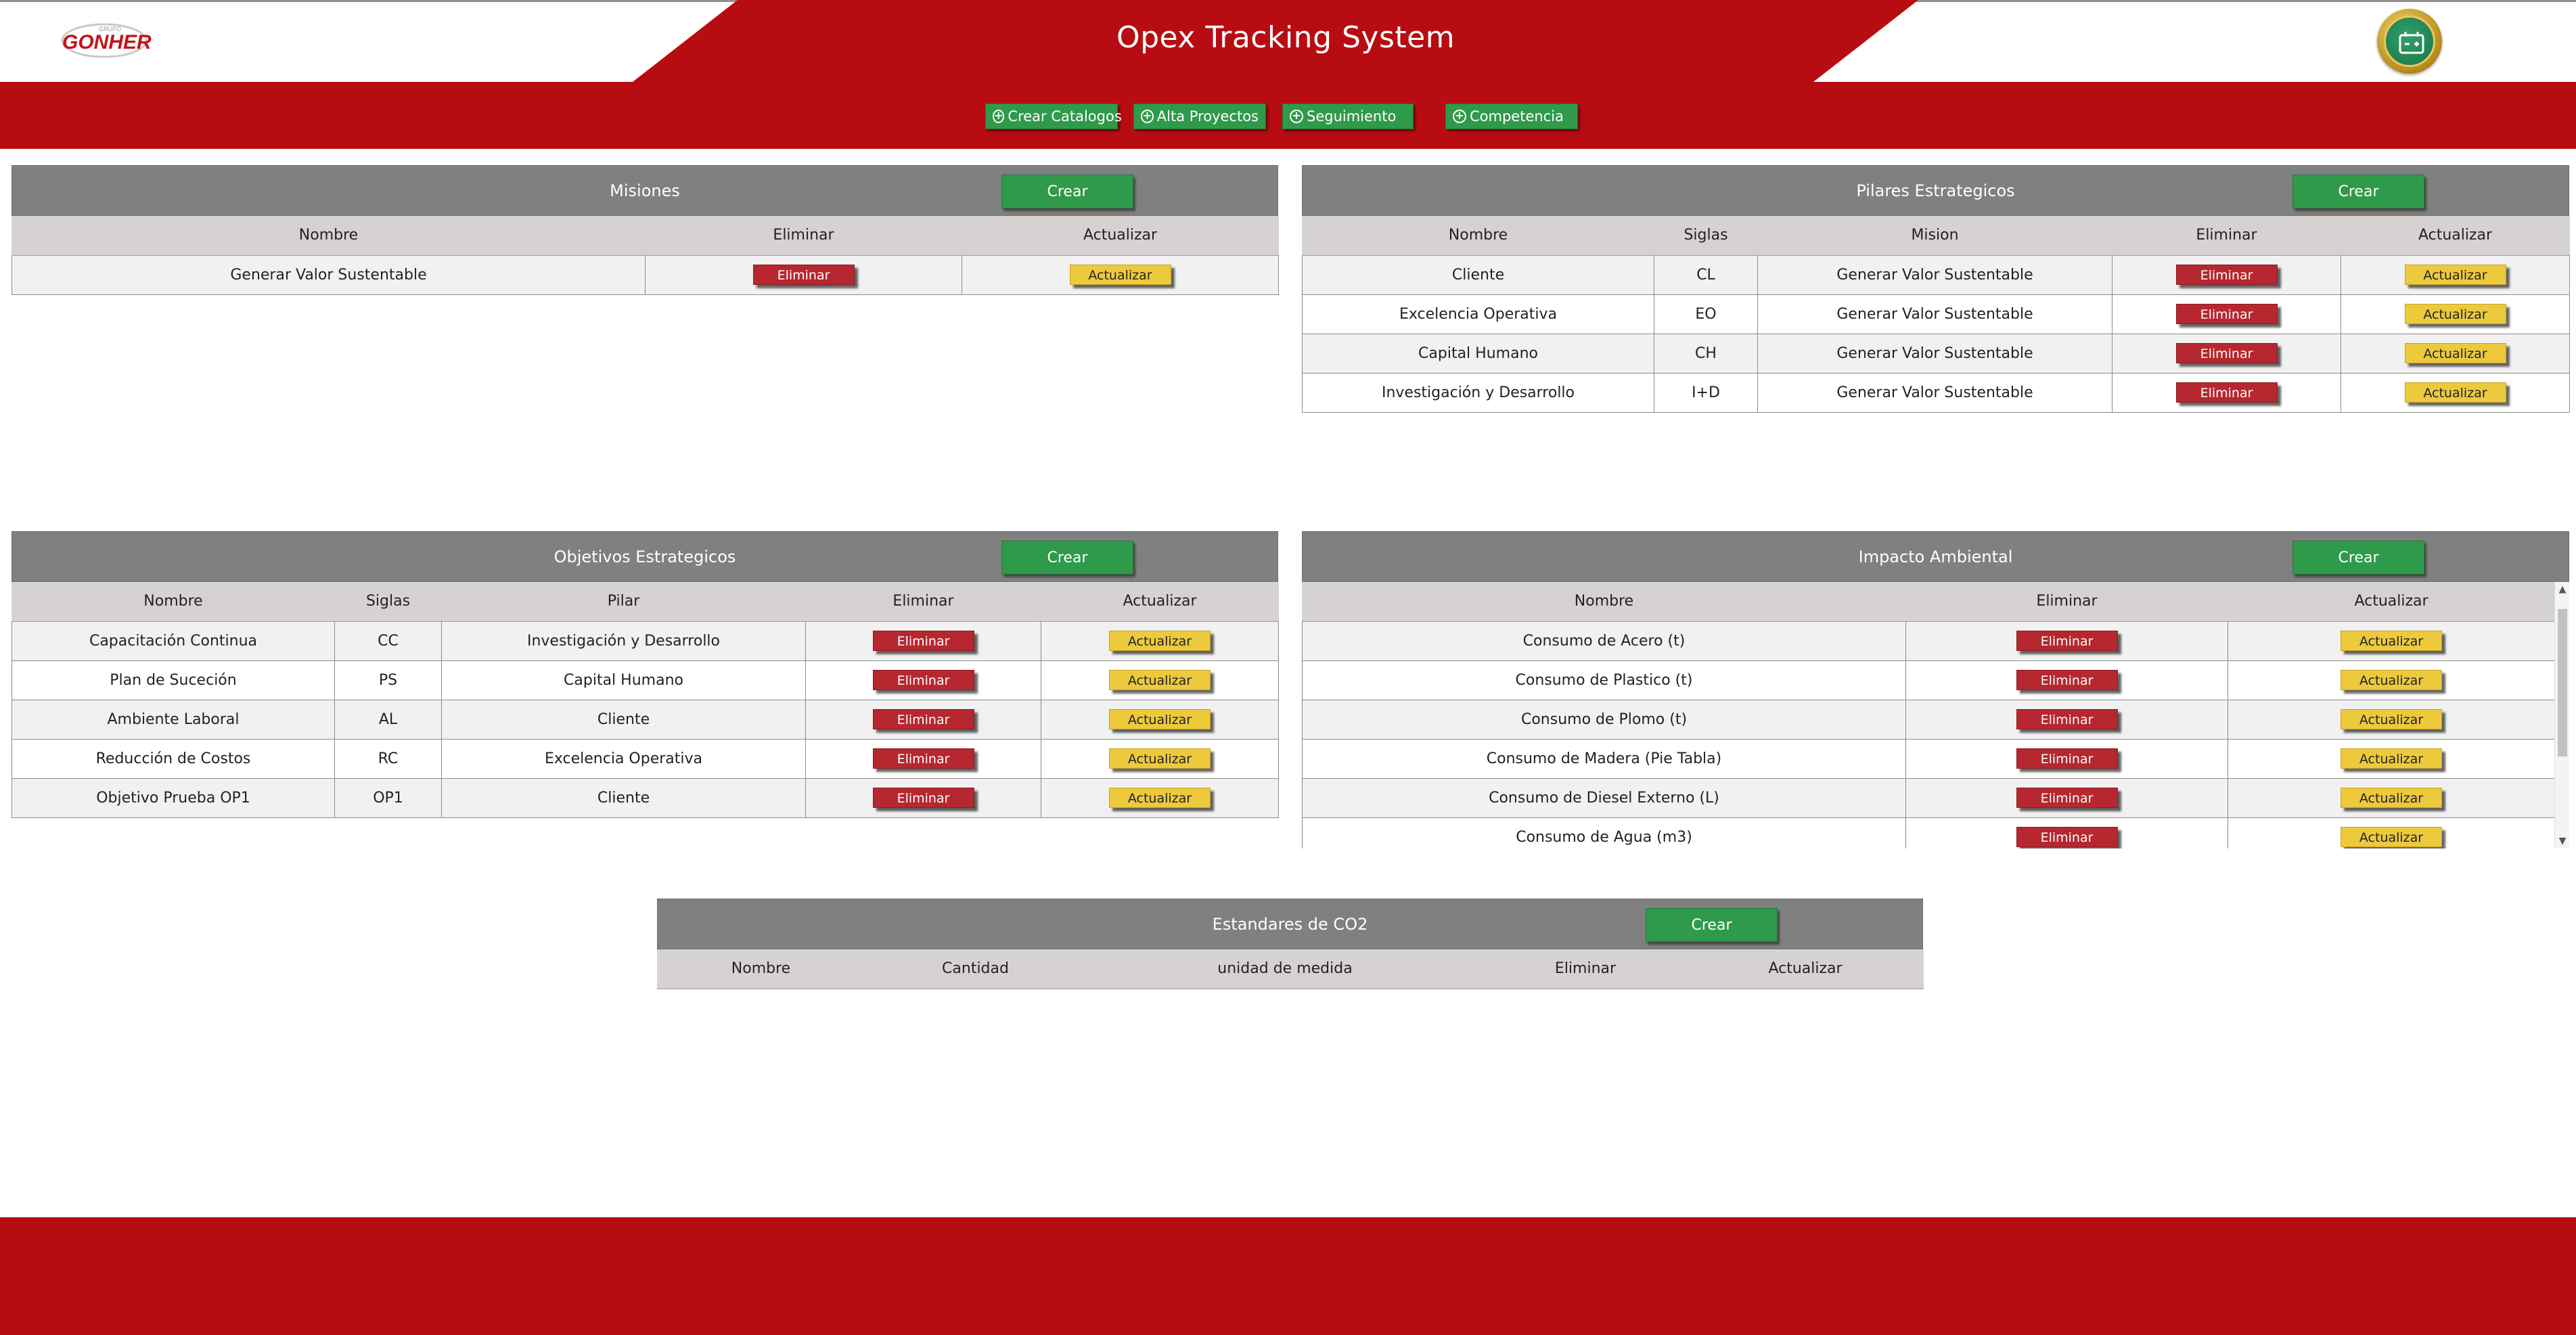 Image resolution: width=2576 pixels, height=1335 pixels. What do you see at coordinates (1478, 314) in the screenshot?
I see `cell-nombre: Excelencia Operativa` at bounding box center [1478, 314].